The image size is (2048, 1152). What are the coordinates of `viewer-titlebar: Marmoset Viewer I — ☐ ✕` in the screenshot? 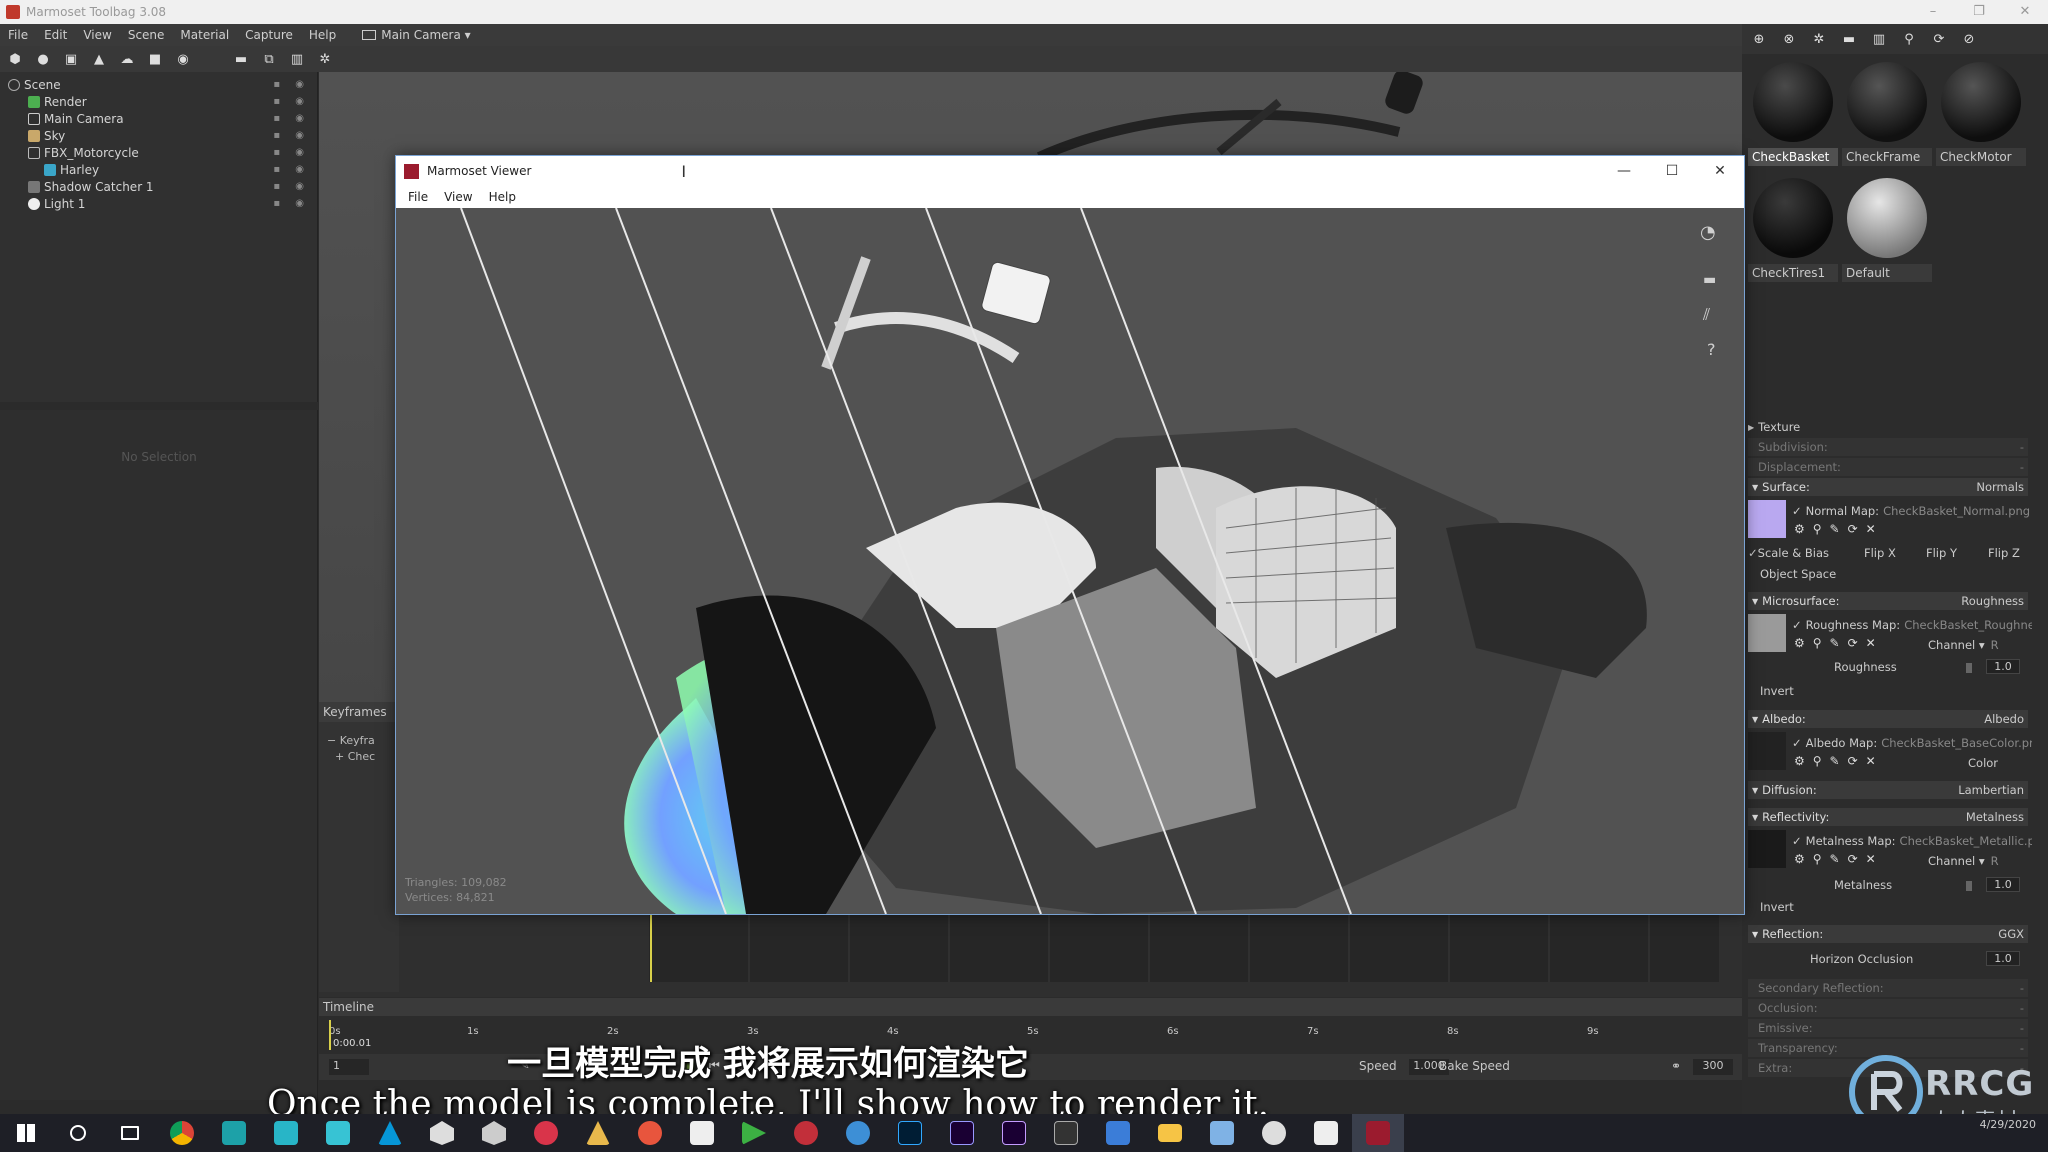 It's located at (1070, 171).